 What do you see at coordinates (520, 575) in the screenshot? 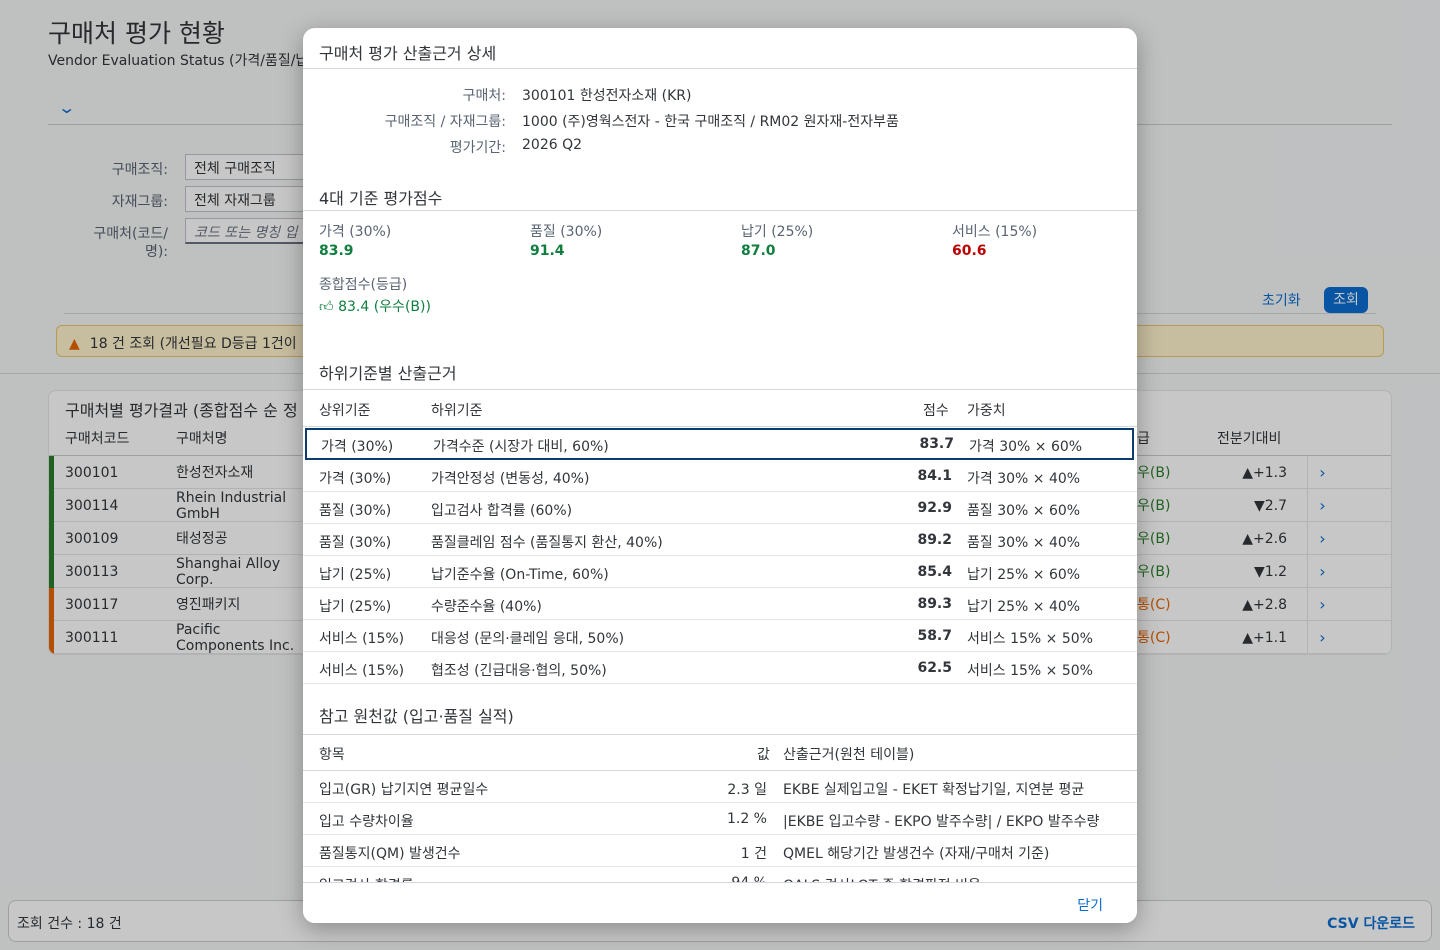
I see `sub-criteria: 납기준수율 (On-Time, 60%)` at bounding box center [520, 575].